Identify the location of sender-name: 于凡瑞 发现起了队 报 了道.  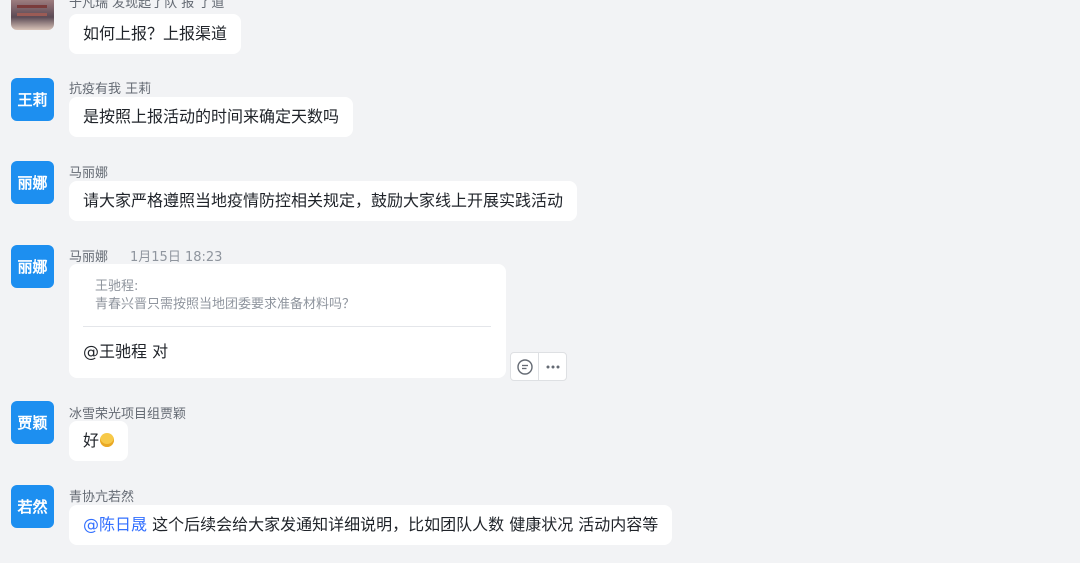
(147, 5).